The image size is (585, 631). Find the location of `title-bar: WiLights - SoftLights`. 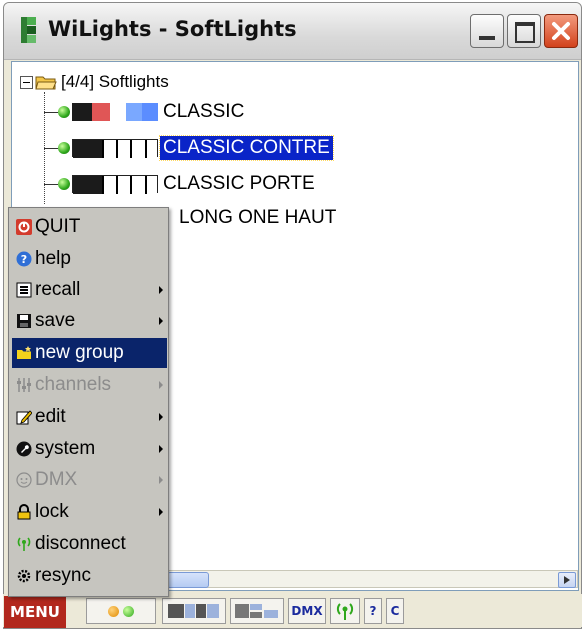

title-bar: WiLights - SoftLights is located at coordinates (292, 31).